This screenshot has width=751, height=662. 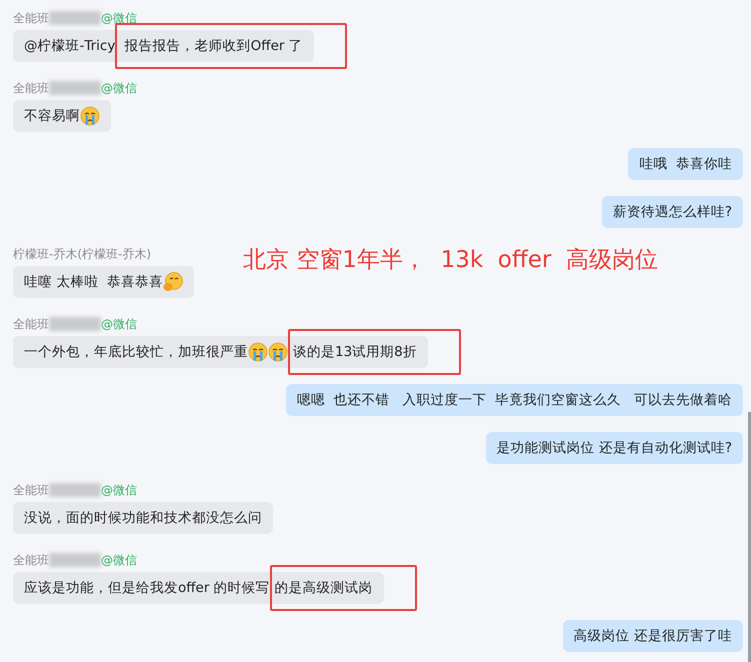 What do you see at coordinates (143, 518) in the screenshot?
I see `message-bubble: 没说，面的时候功能和技术都没怎么问` at bounding box center [143, 518].